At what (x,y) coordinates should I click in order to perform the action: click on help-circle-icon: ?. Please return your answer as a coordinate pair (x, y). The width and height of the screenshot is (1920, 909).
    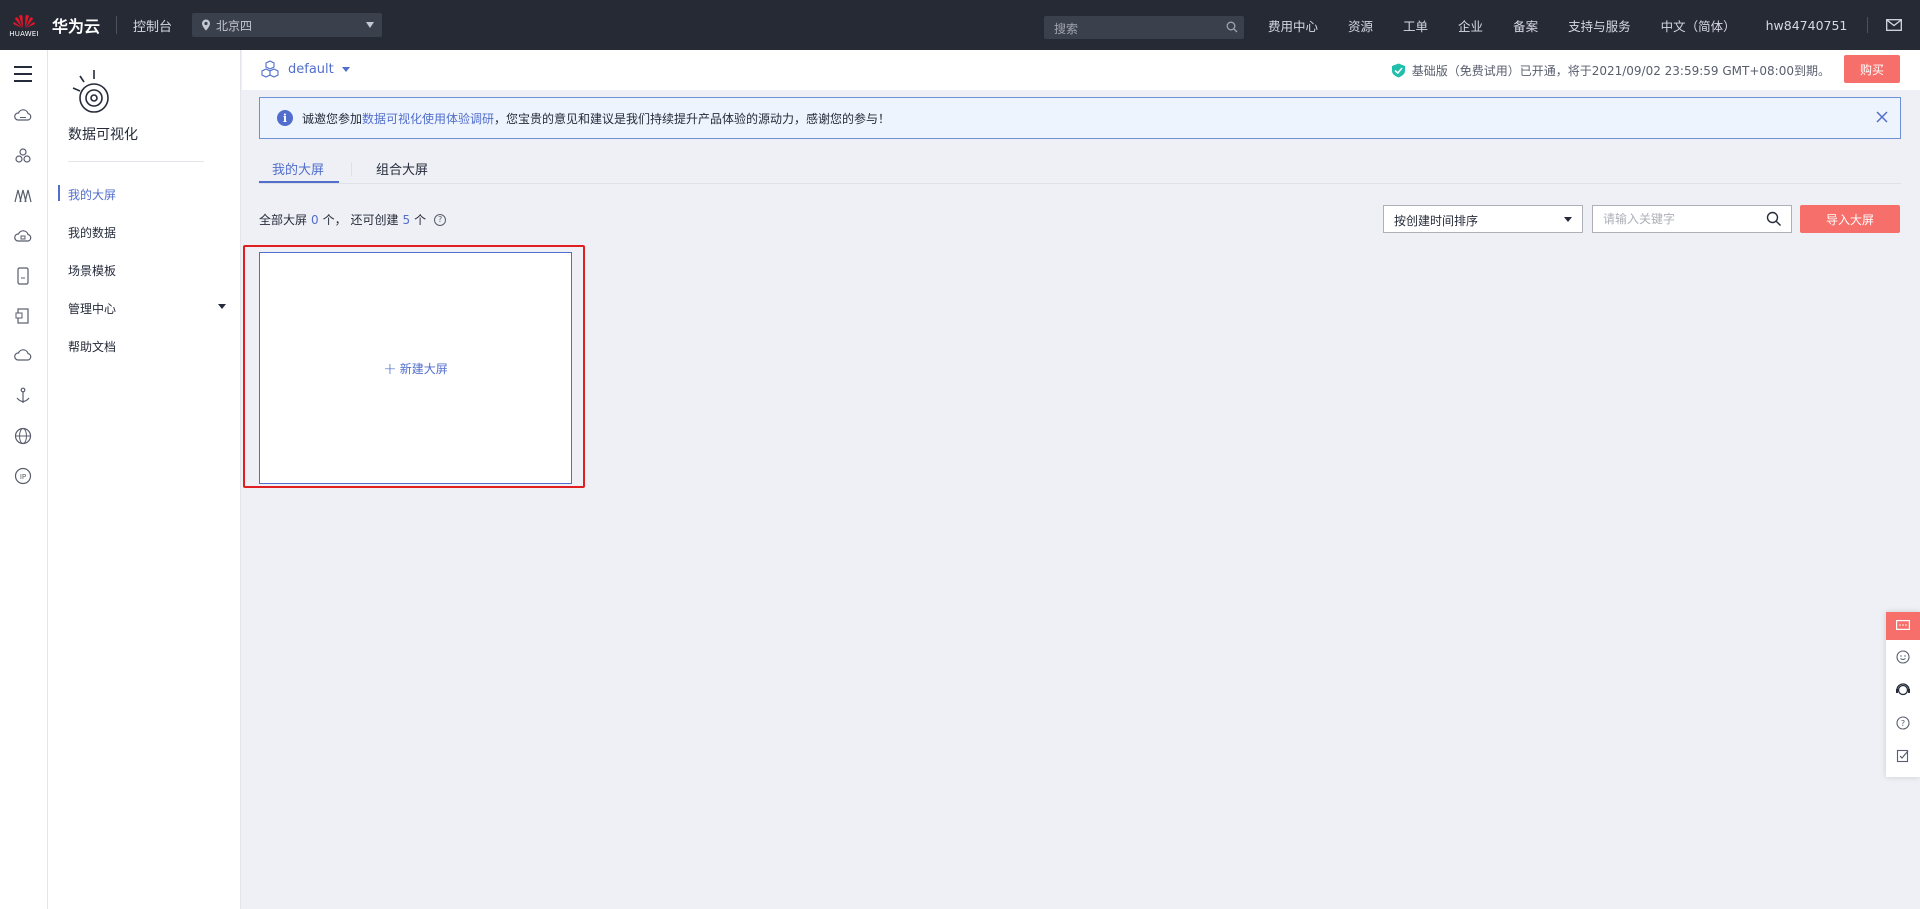
    Looking at the image, I should click on (1903, 722).